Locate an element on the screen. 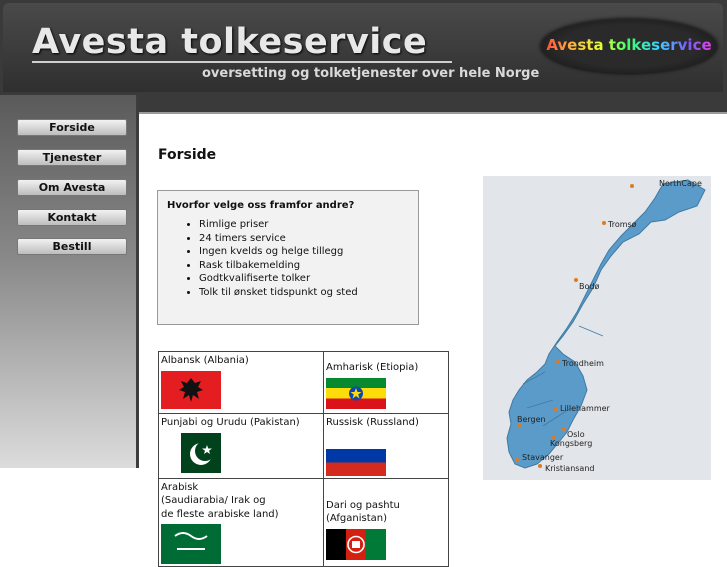  city-label: Kristiansand is located at coordinates (570, 468).